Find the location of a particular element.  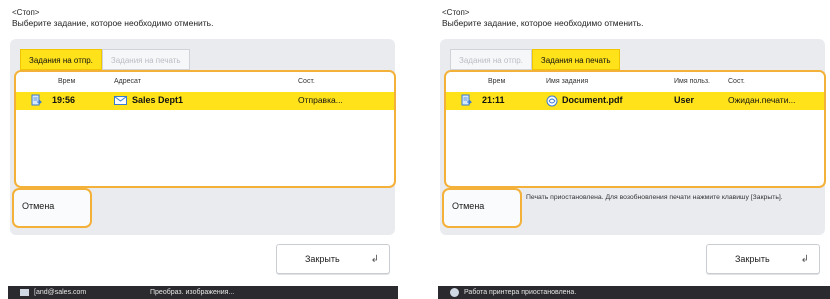

row-time: 21:11 is located at coordinates (493, 100).